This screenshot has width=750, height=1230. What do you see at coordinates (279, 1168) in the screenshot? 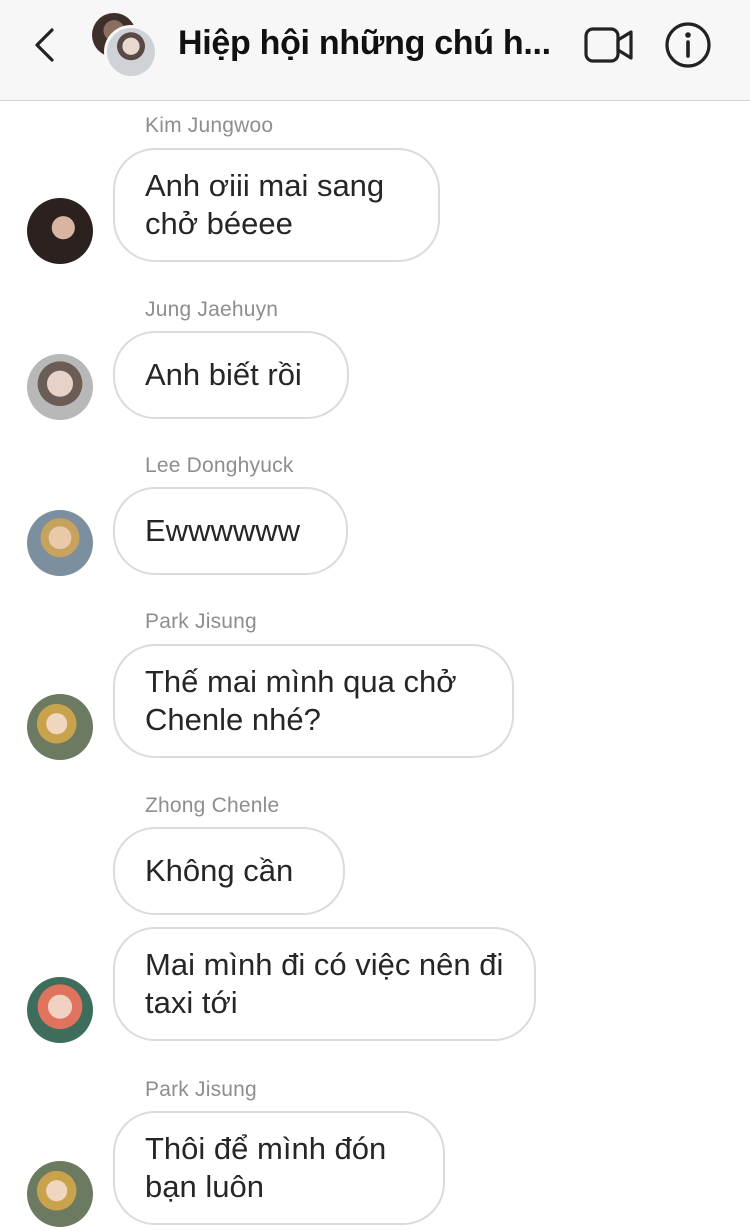
I see `message-bubble: Thôi để mình đón bạn luôn` at bounding box center [279, 1168].